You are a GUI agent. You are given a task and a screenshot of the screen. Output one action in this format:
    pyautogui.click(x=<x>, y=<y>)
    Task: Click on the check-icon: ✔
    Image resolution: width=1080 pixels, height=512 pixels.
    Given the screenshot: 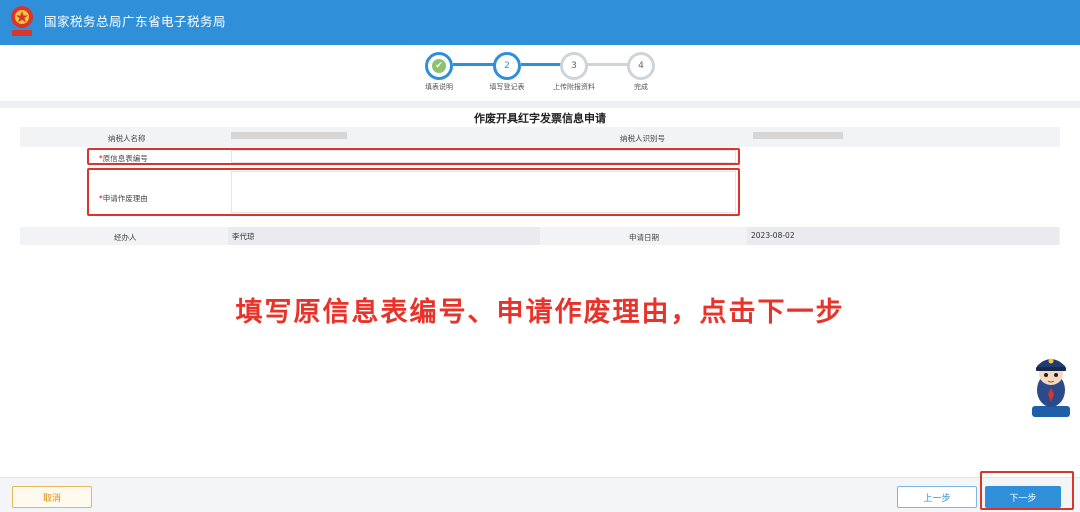 What is the action you would take?
    pyautogui.click(x=439, y=66)
    